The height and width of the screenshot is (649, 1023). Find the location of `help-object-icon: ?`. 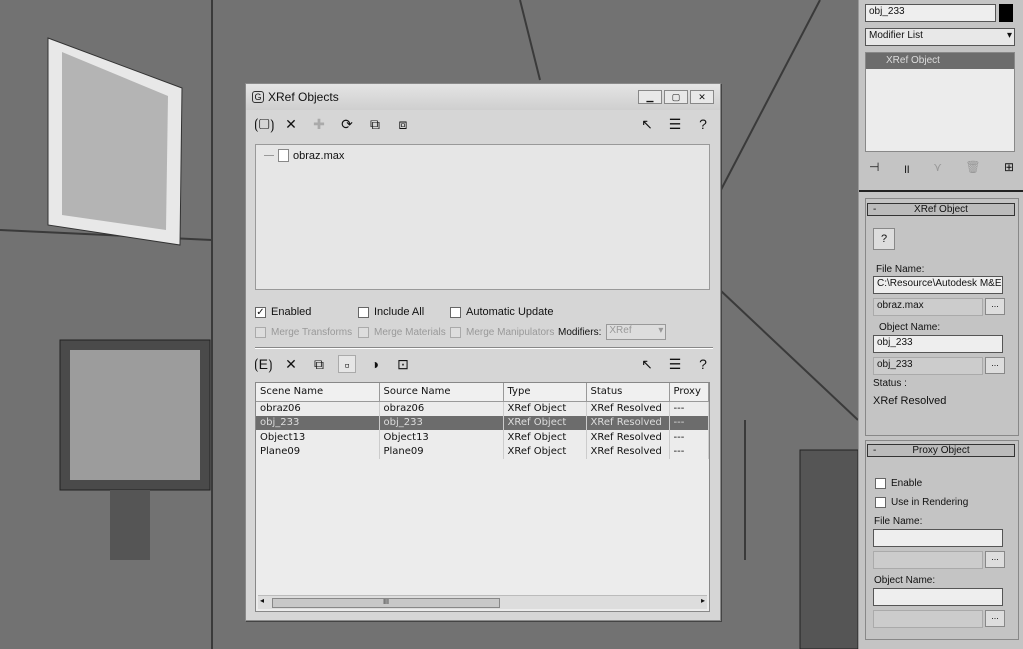

help-object-icon: ? is located at coordinates (703, 364).